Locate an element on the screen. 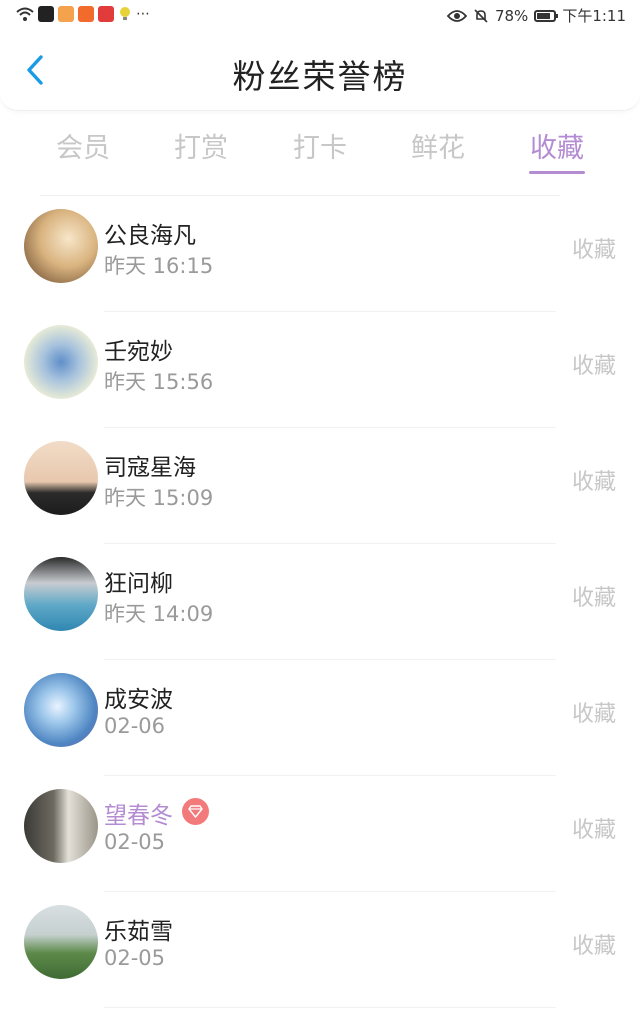 This screenshot has width=640, height=1024. tab-bar: 会员 打赏 打卡 鲜花 收藏 is located at coordinates (320, 149).